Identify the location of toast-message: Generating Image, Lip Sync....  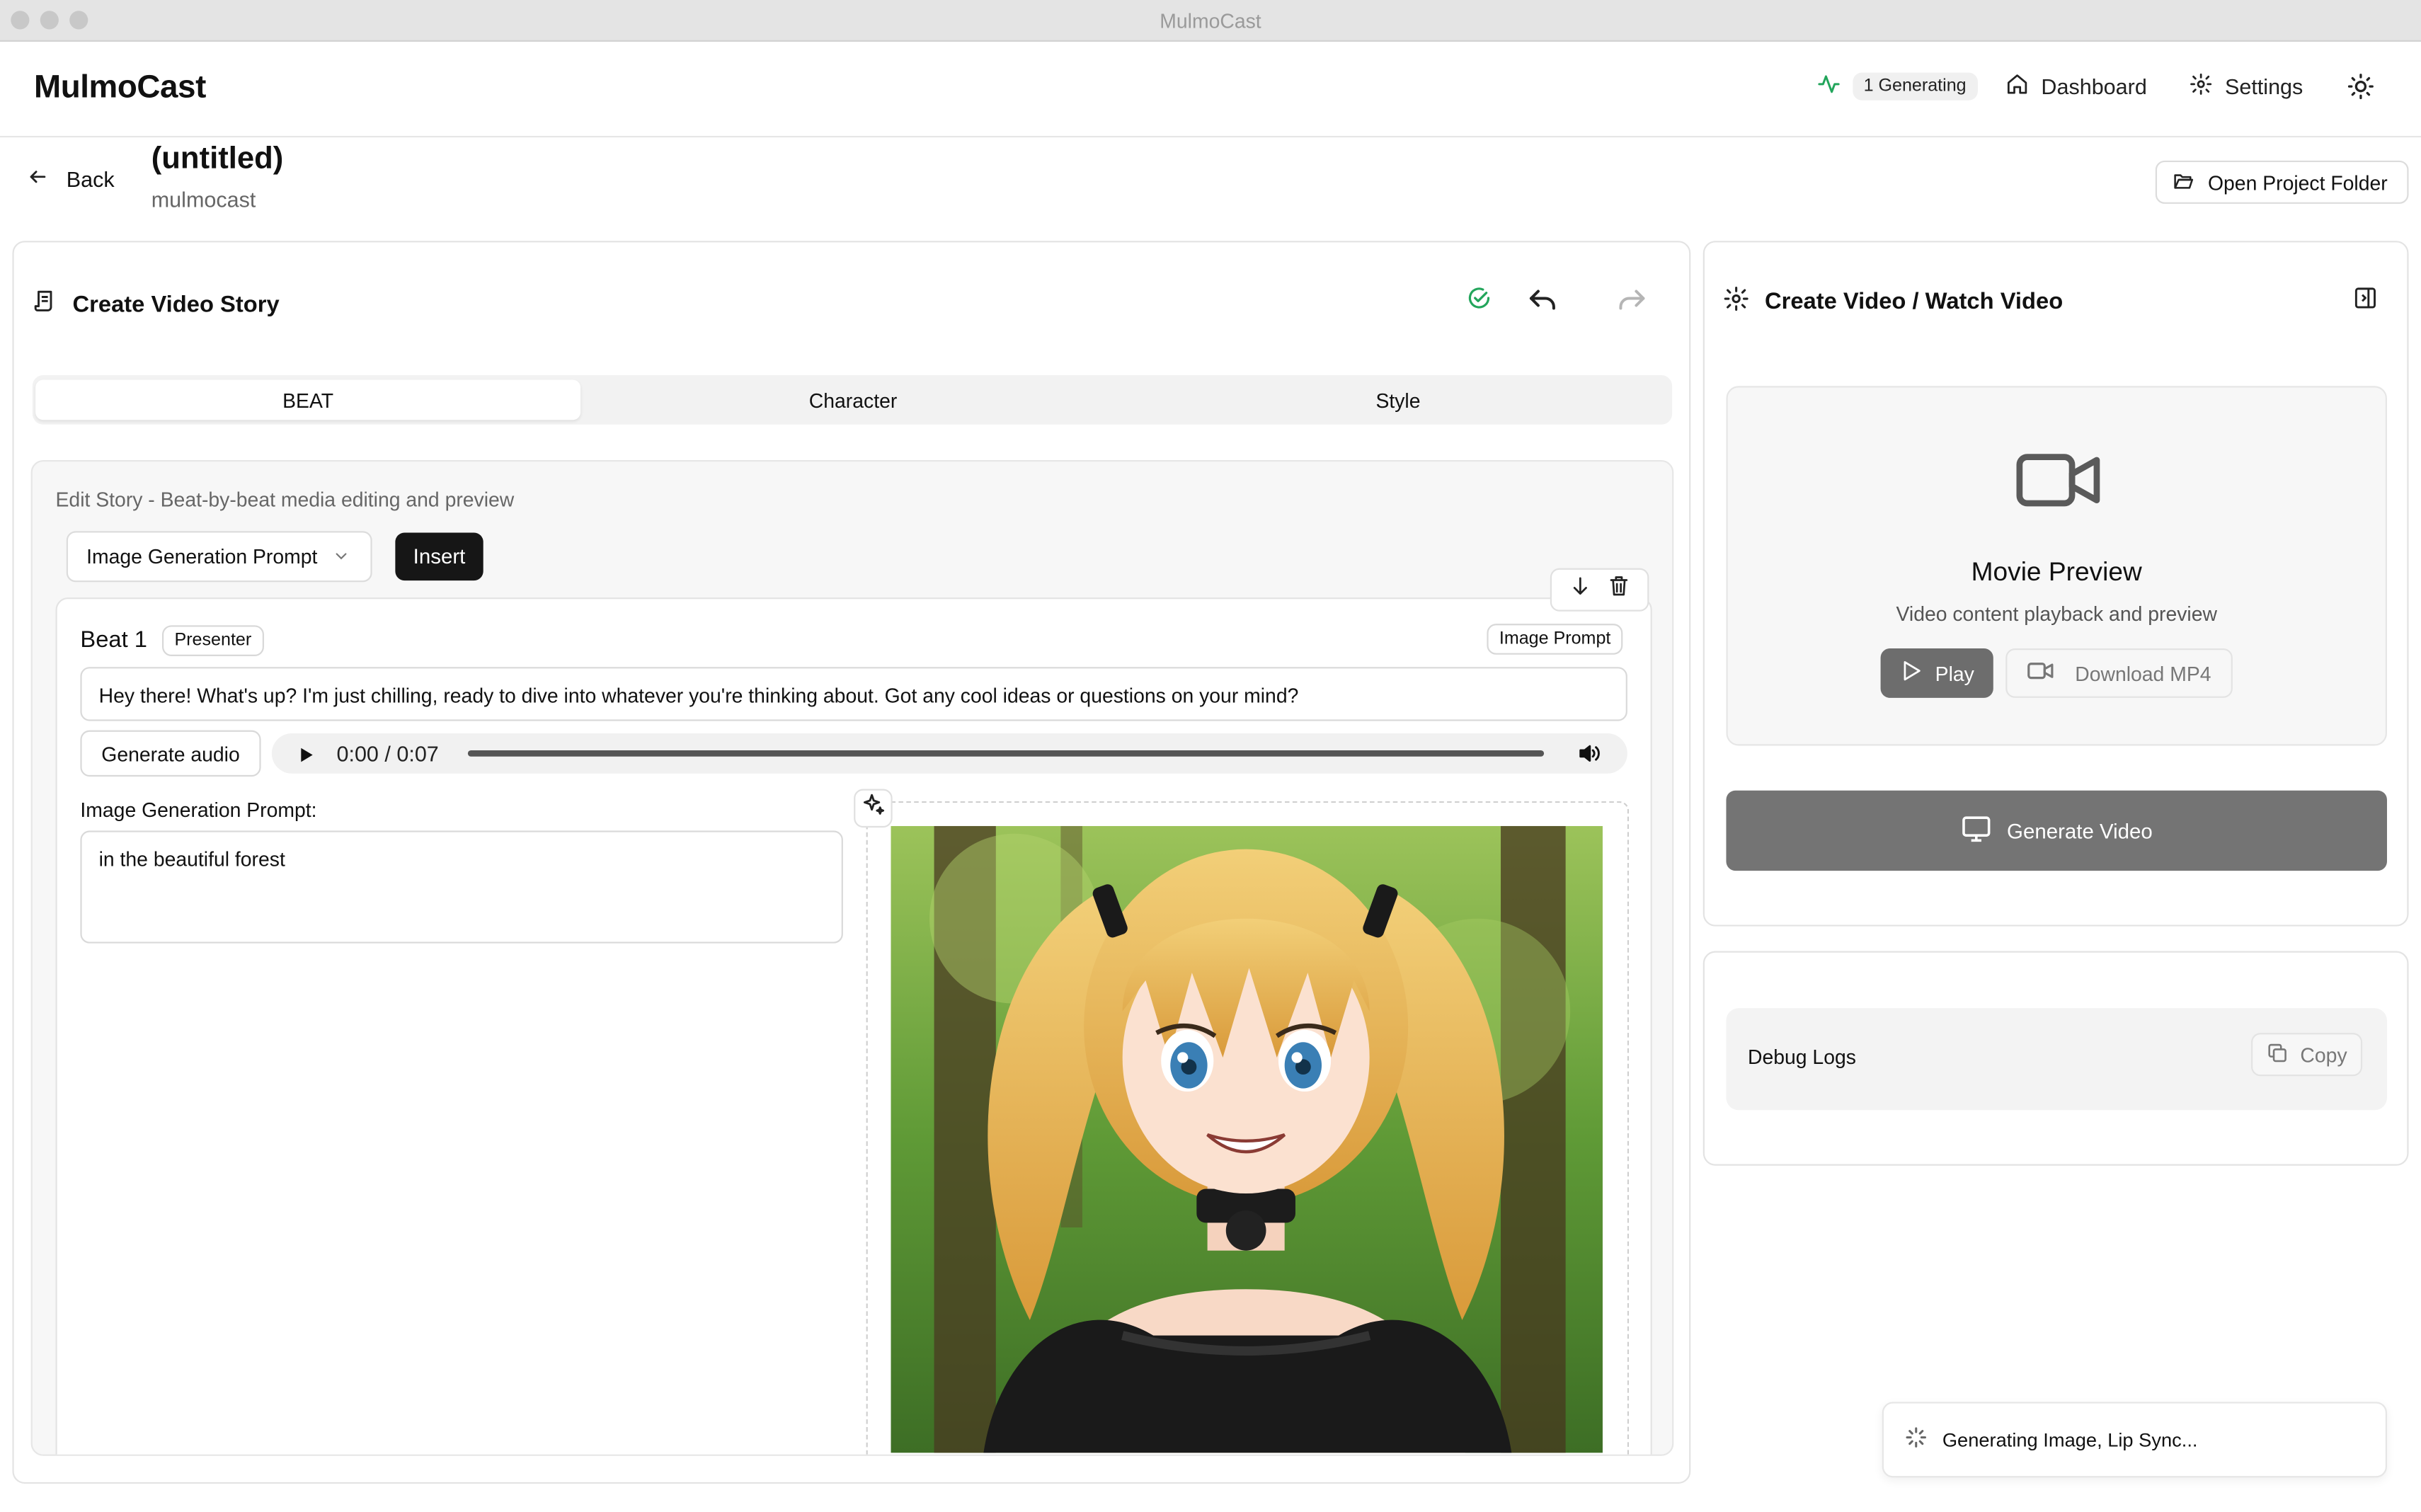
(2070, 1439).